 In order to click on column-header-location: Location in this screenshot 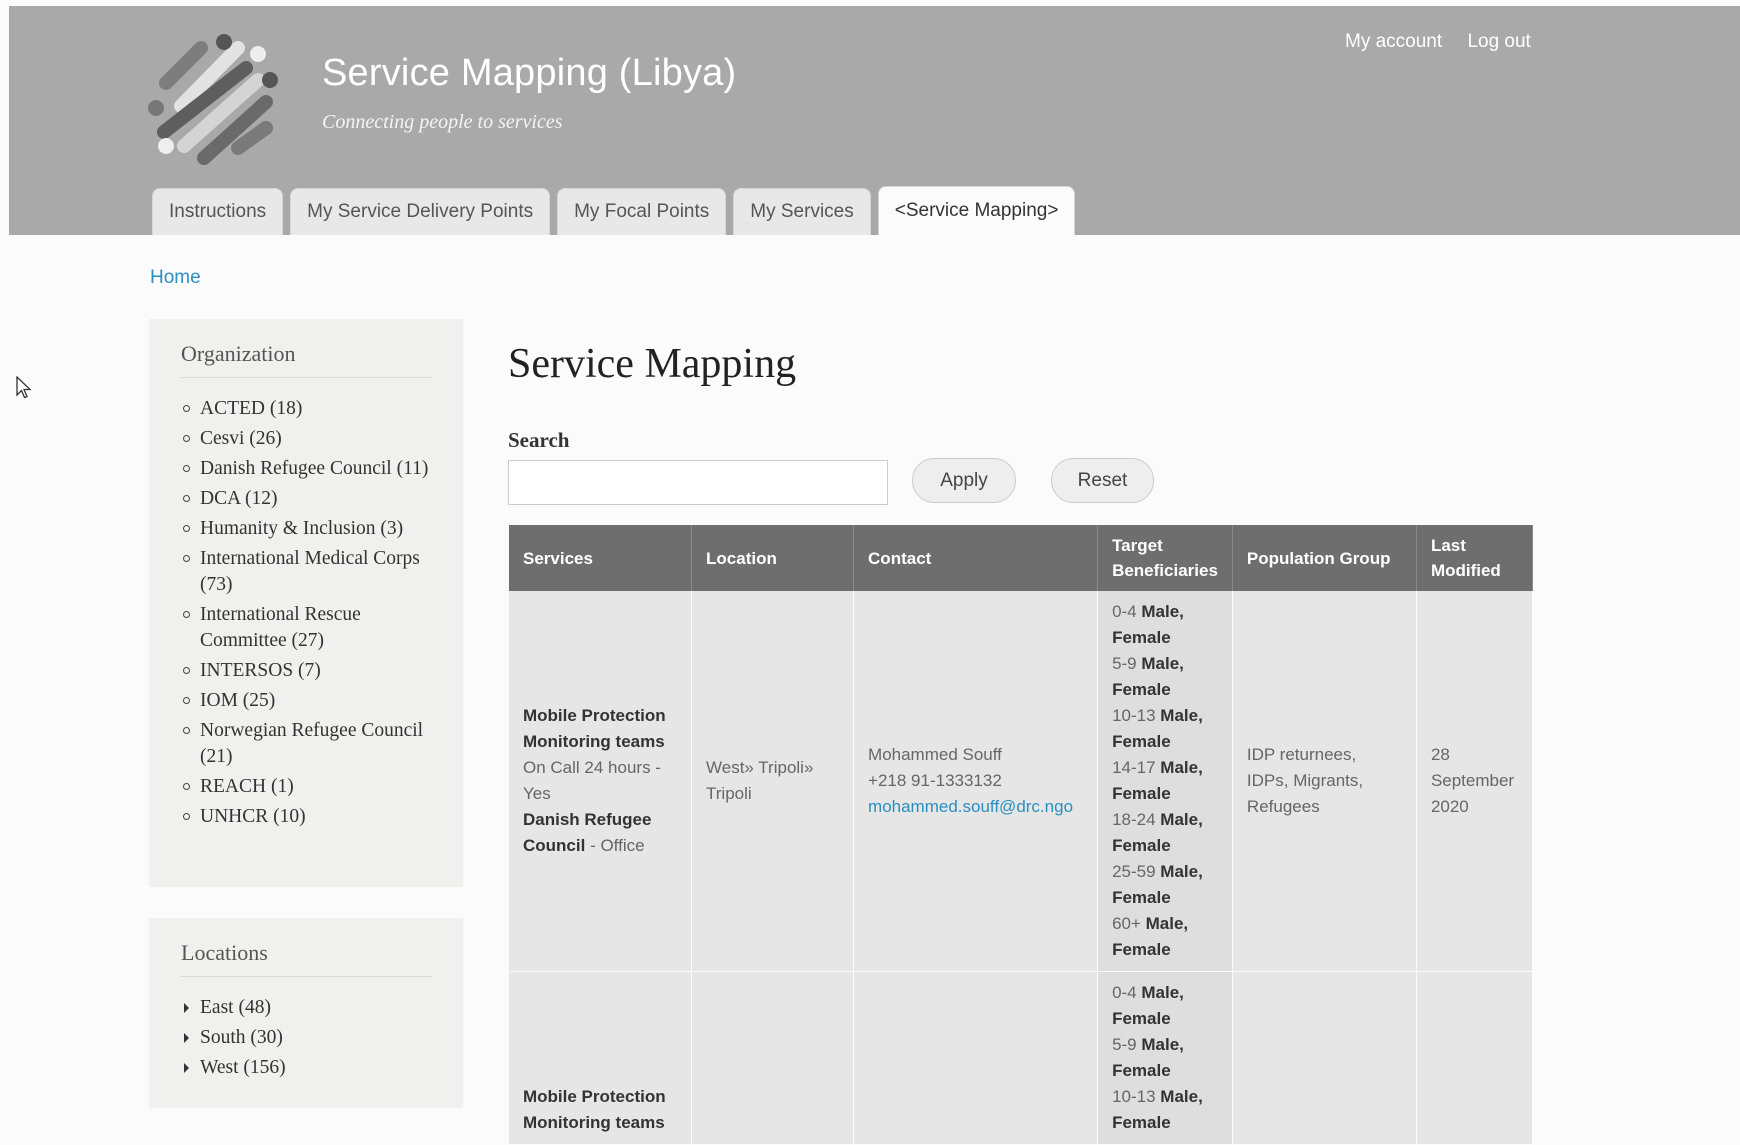, I will do `click(773, 558)`.